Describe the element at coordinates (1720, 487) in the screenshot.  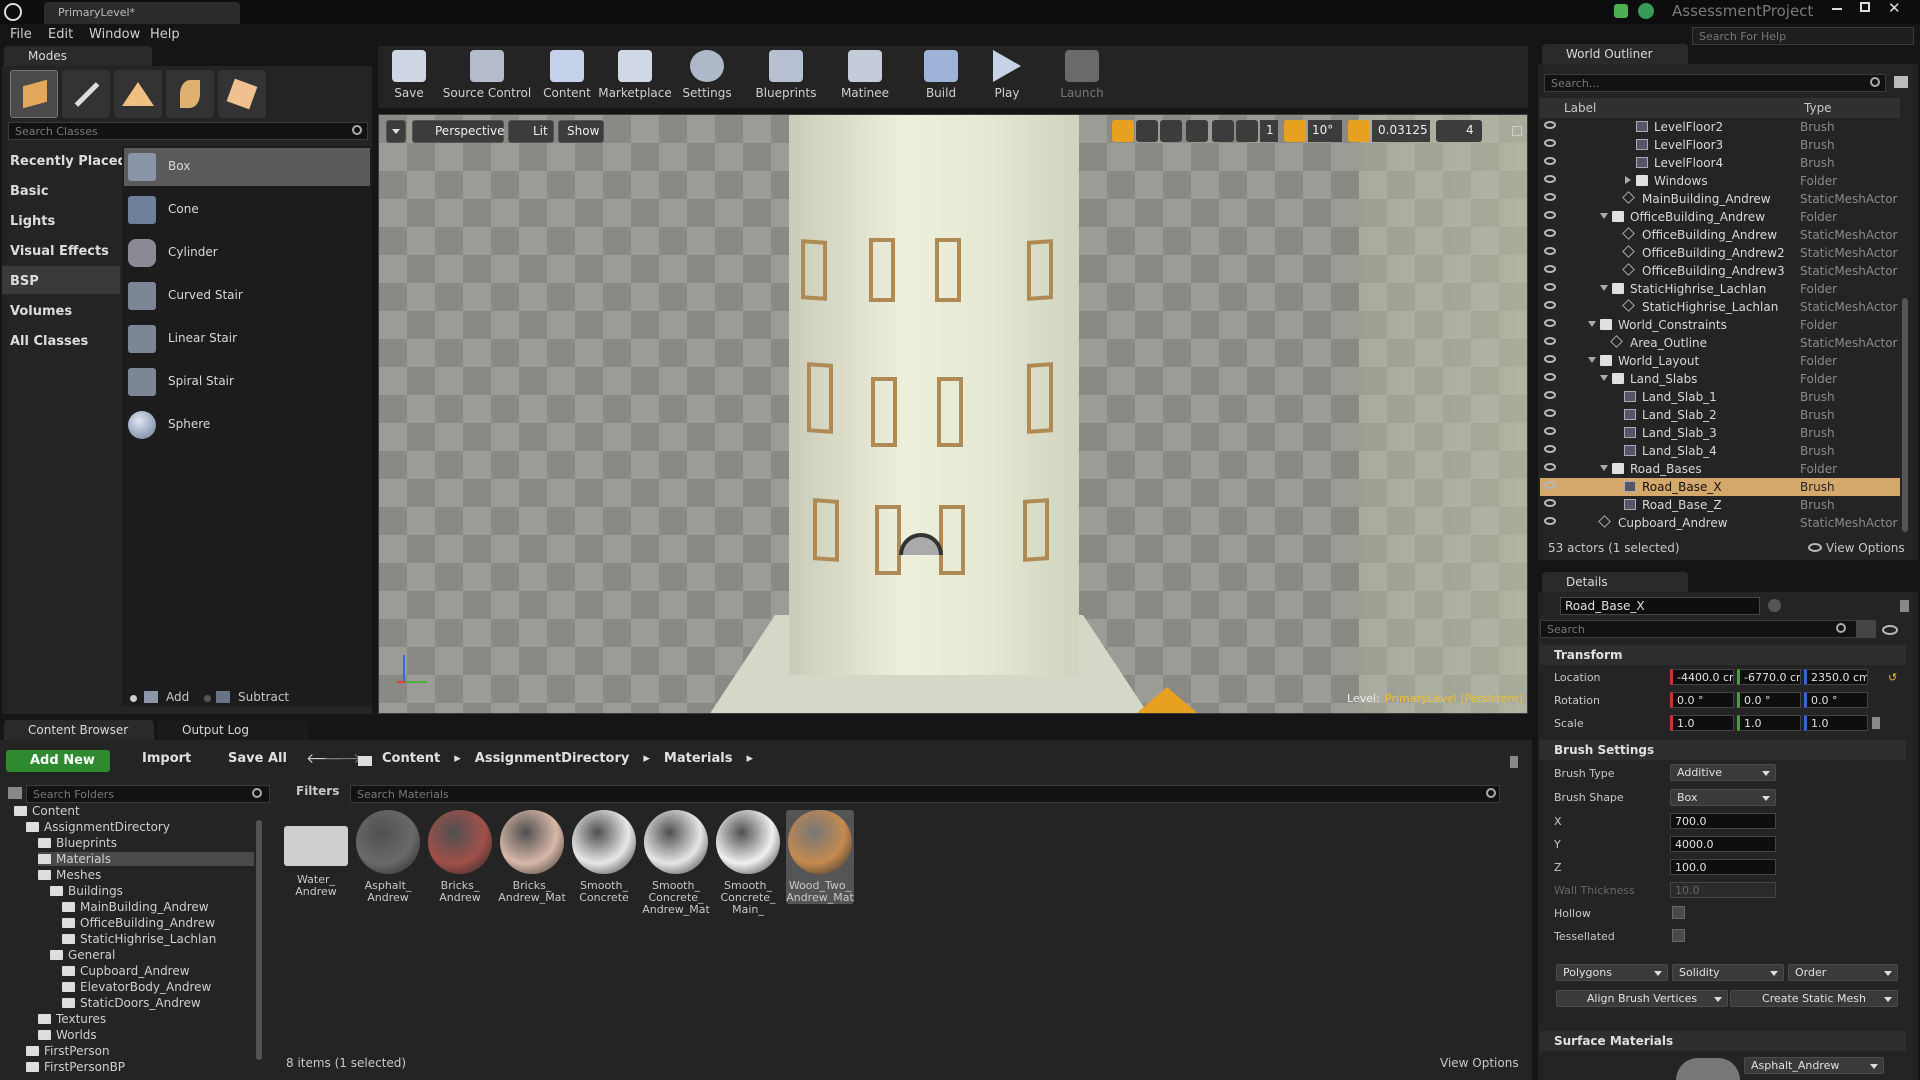
I see `outliner-row: Road_Base_X Brush` at that location.